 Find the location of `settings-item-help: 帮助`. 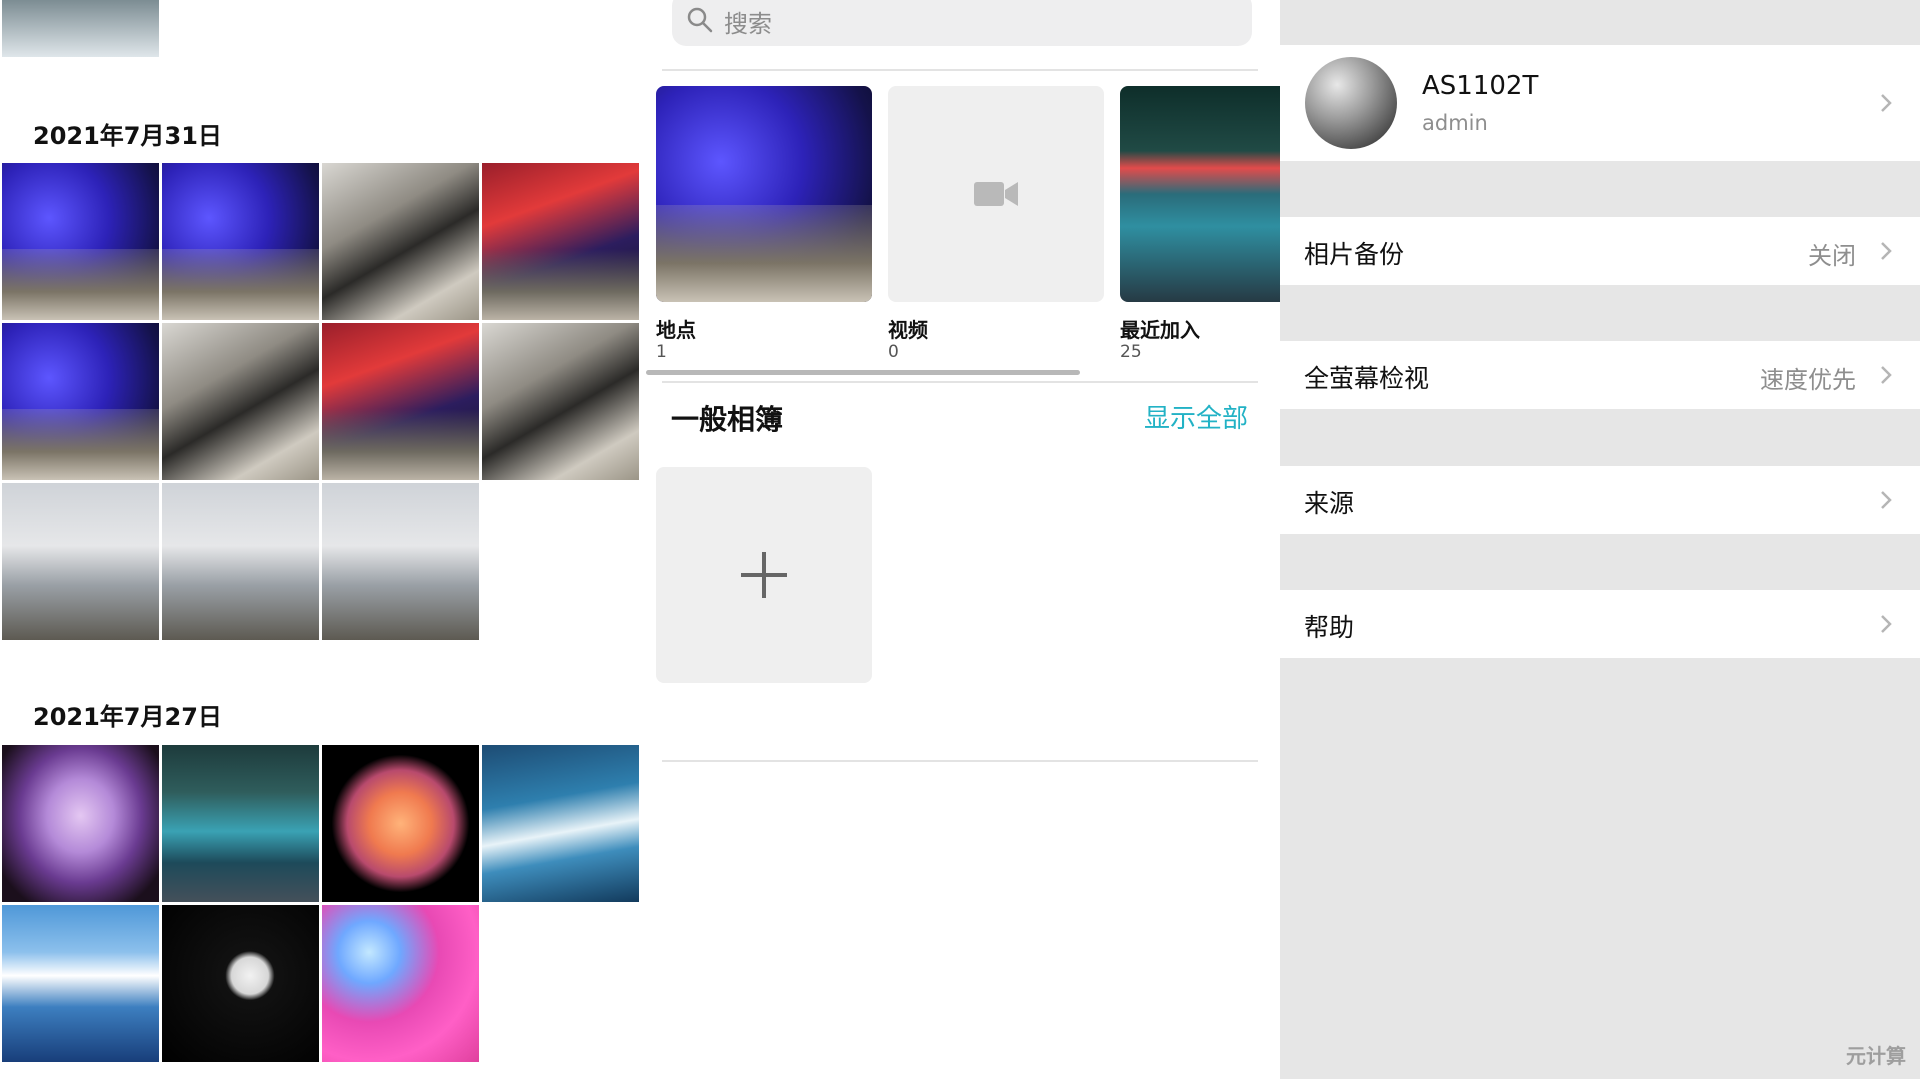

settings-item-help: 帮助 is located at coordinates (1600, 624).